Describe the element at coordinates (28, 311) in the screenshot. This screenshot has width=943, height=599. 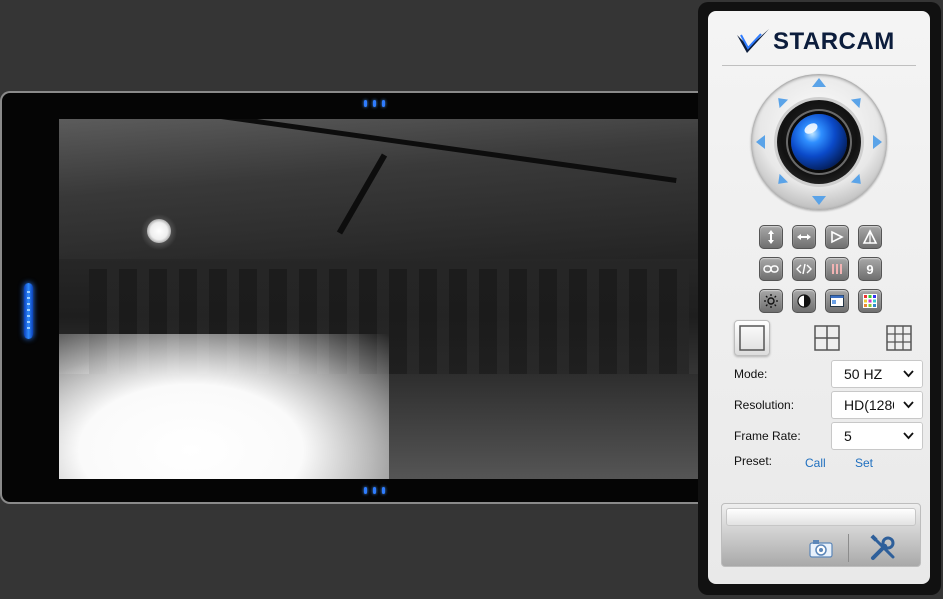
I see `side-handle` at that location.